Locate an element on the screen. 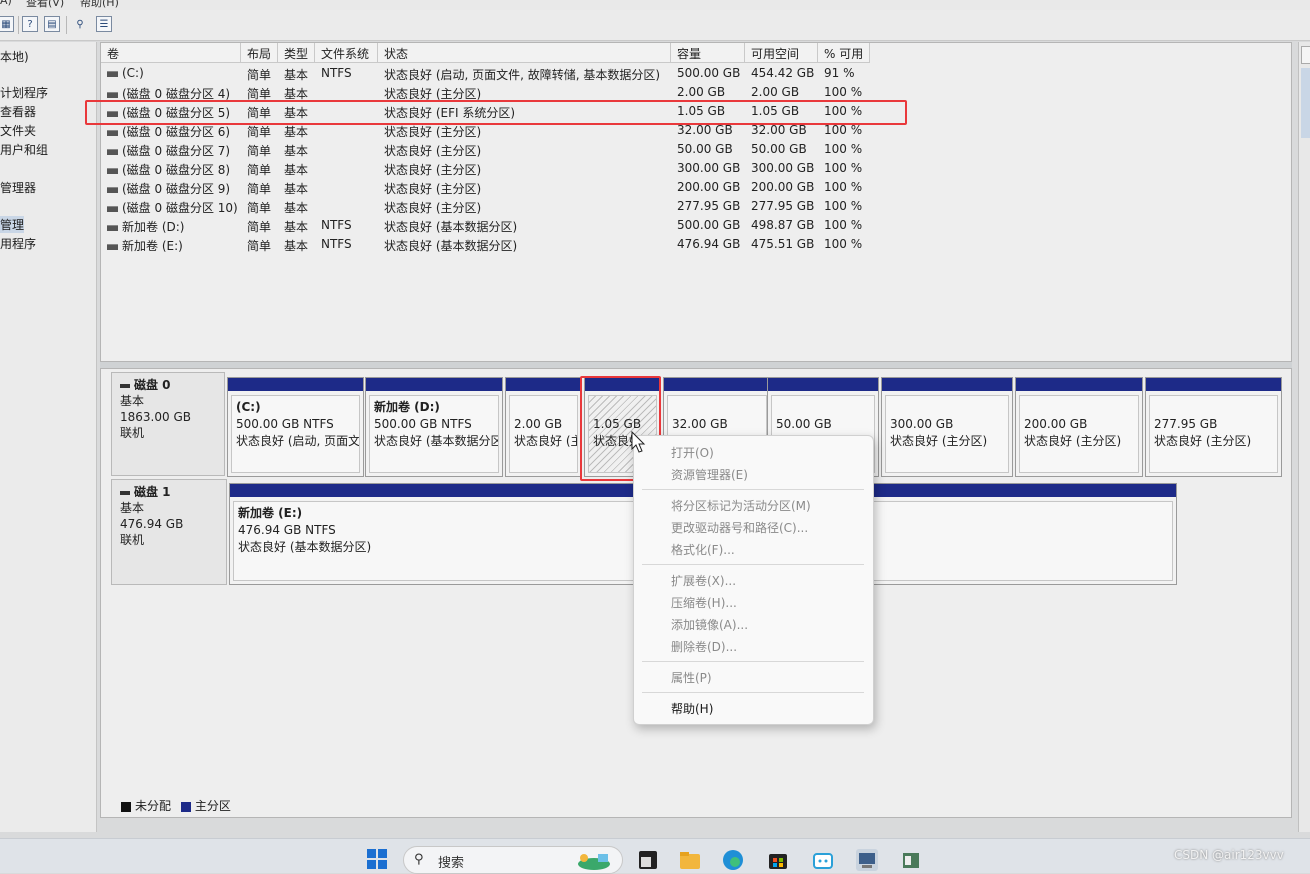  tree-item-label: 计划程序 is located at coordinates (24, 93).